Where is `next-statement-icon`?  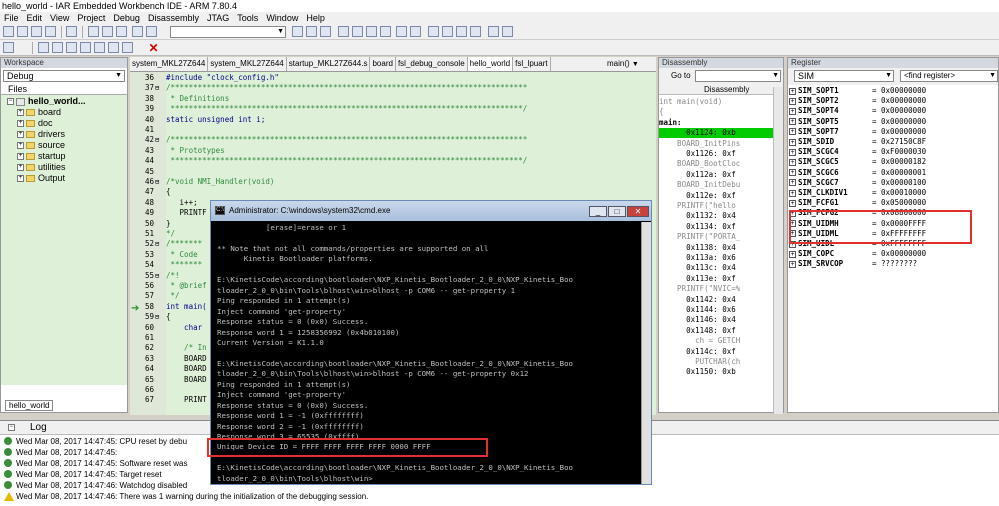
next-statement-icon is located at coordinates (99, 47).